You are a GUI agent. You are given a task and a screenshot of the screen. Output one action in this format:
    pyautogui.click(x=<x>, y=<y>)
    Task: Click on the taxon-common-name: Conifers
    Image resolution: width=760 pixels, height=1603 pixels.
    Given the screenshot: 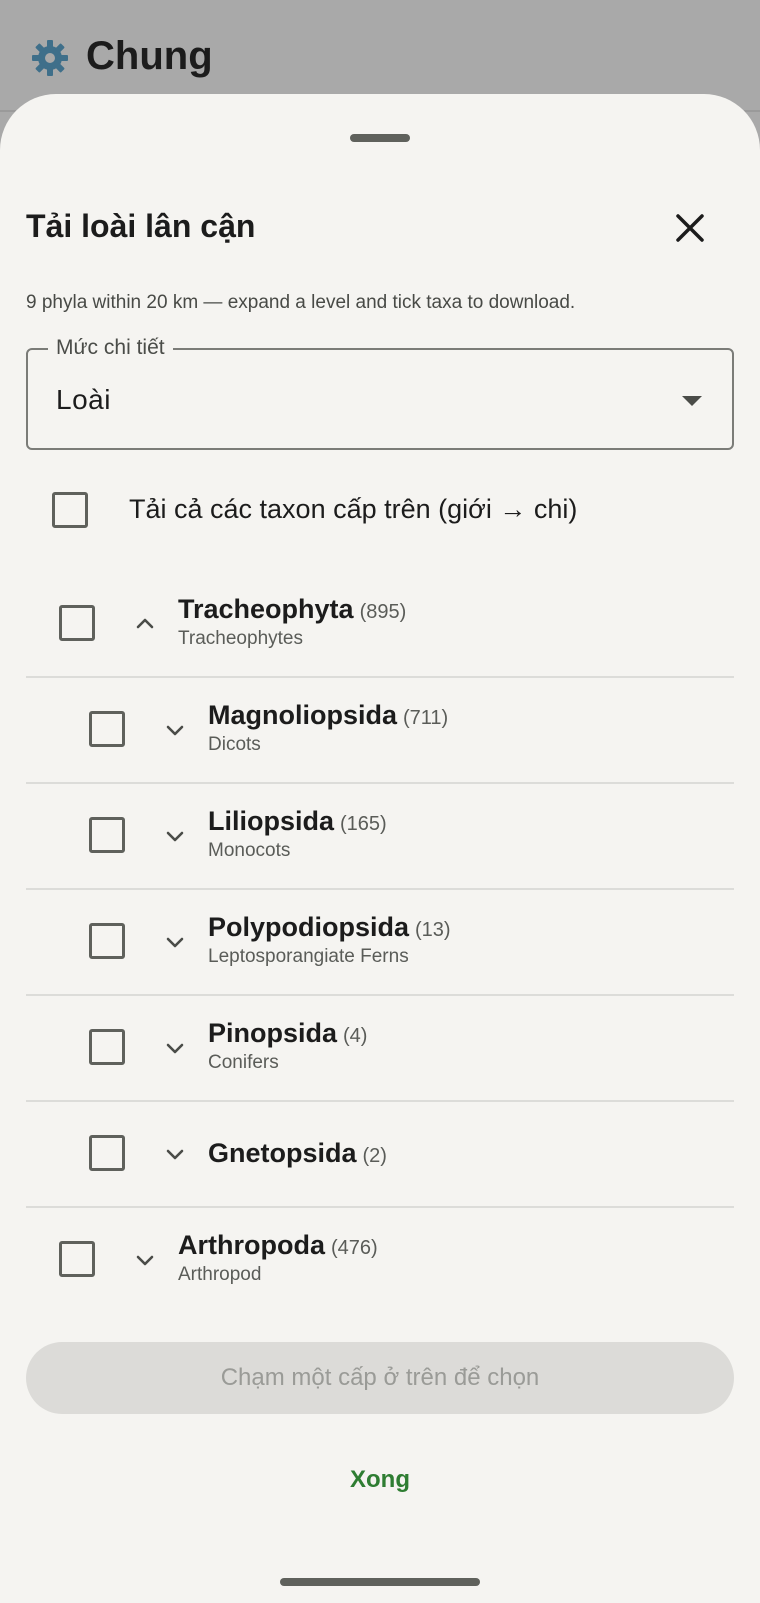 What is the action you would take?
    pyautogui.click(x=243, y=1062)
    